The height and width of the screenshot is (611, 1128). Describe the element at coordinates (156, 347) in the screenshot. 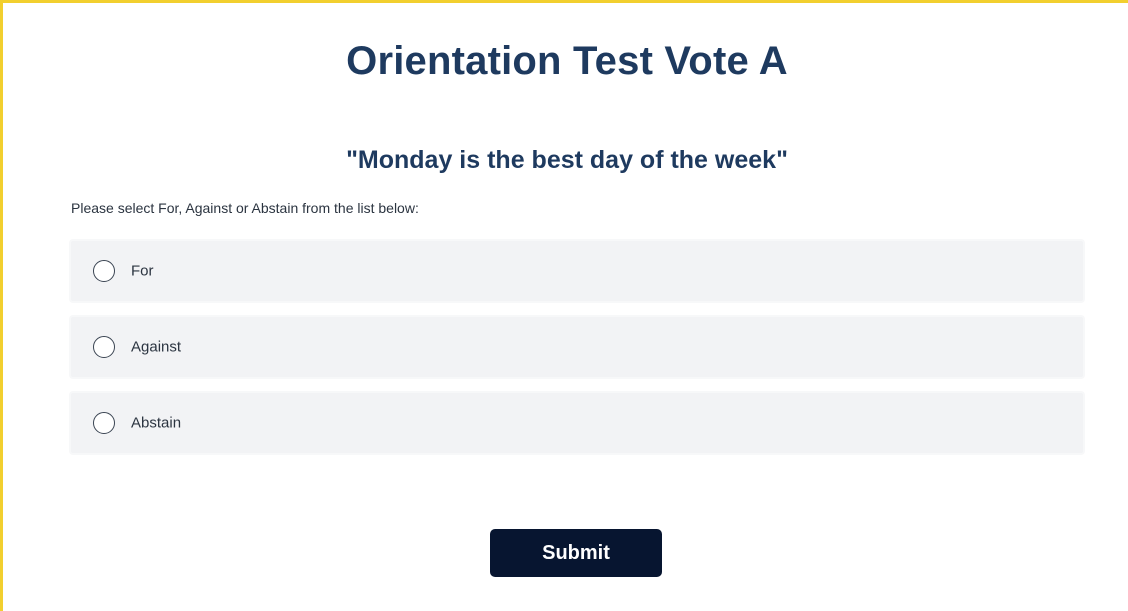

I see `option-label: Against` at that location.